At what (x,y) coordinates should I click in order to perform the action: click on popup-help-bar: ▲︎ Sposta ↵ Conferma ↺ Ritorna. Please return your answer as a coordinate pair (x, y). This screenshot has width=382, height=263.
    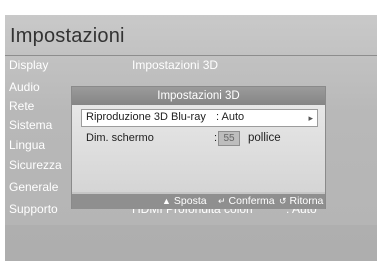
    Looking at the image, I should click on (198, 201).